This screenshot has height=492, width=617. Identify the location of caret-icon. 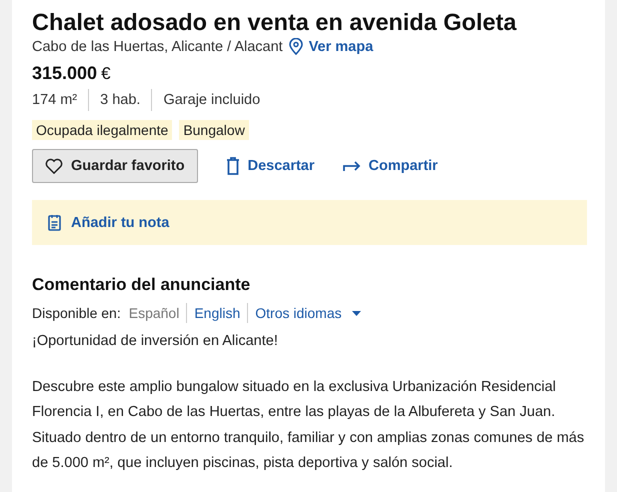
(356, 313).